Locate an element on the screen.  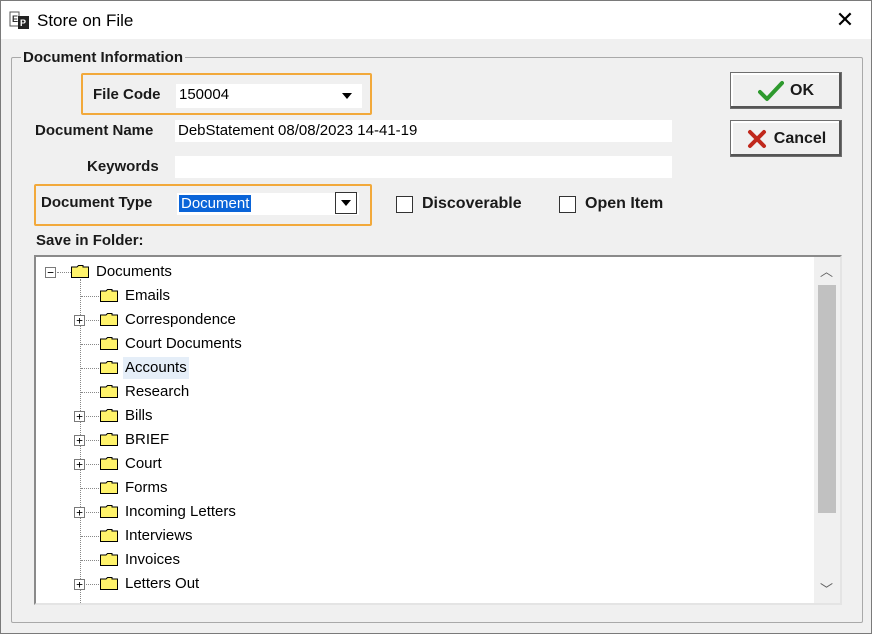
tree-item: Invoices is located at coordinates (236, 560).